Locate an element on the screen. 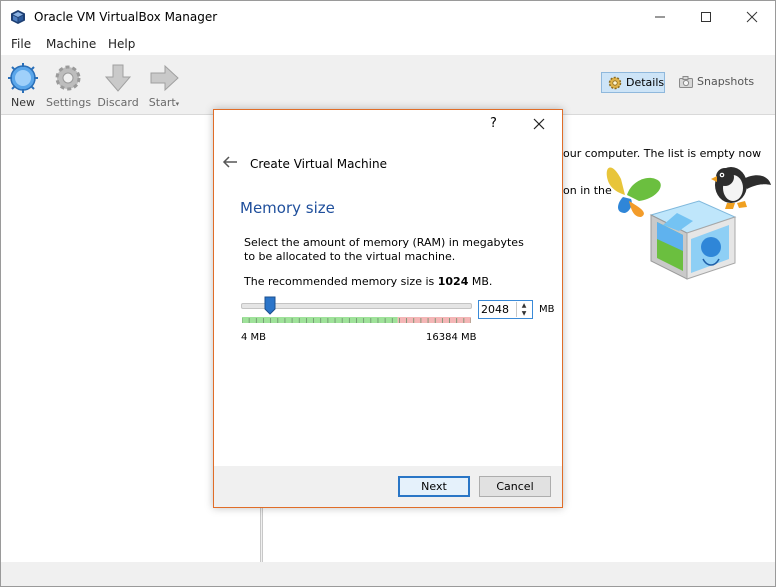 The width and height of the screenshot is (776, 587). settings-label: Settings is located at coordinates (69, 102).